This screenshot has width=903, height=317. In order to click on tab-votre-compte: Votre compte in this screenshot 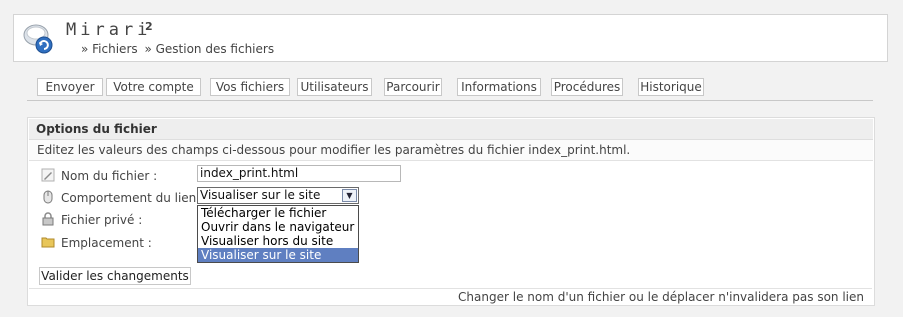, I will do `click(153, 87)`.